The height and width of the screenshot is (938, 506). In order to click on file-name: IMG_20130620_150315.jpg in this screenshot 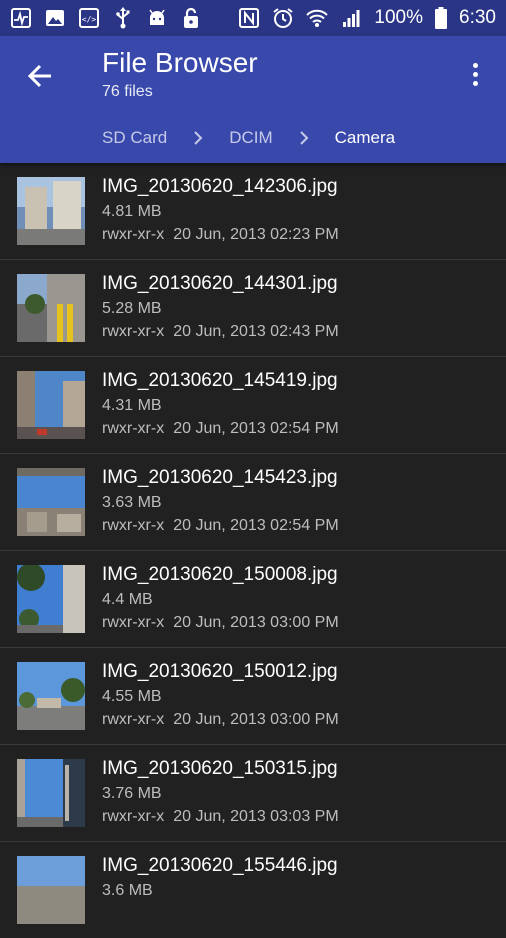, I will do `click(220, 768)`.